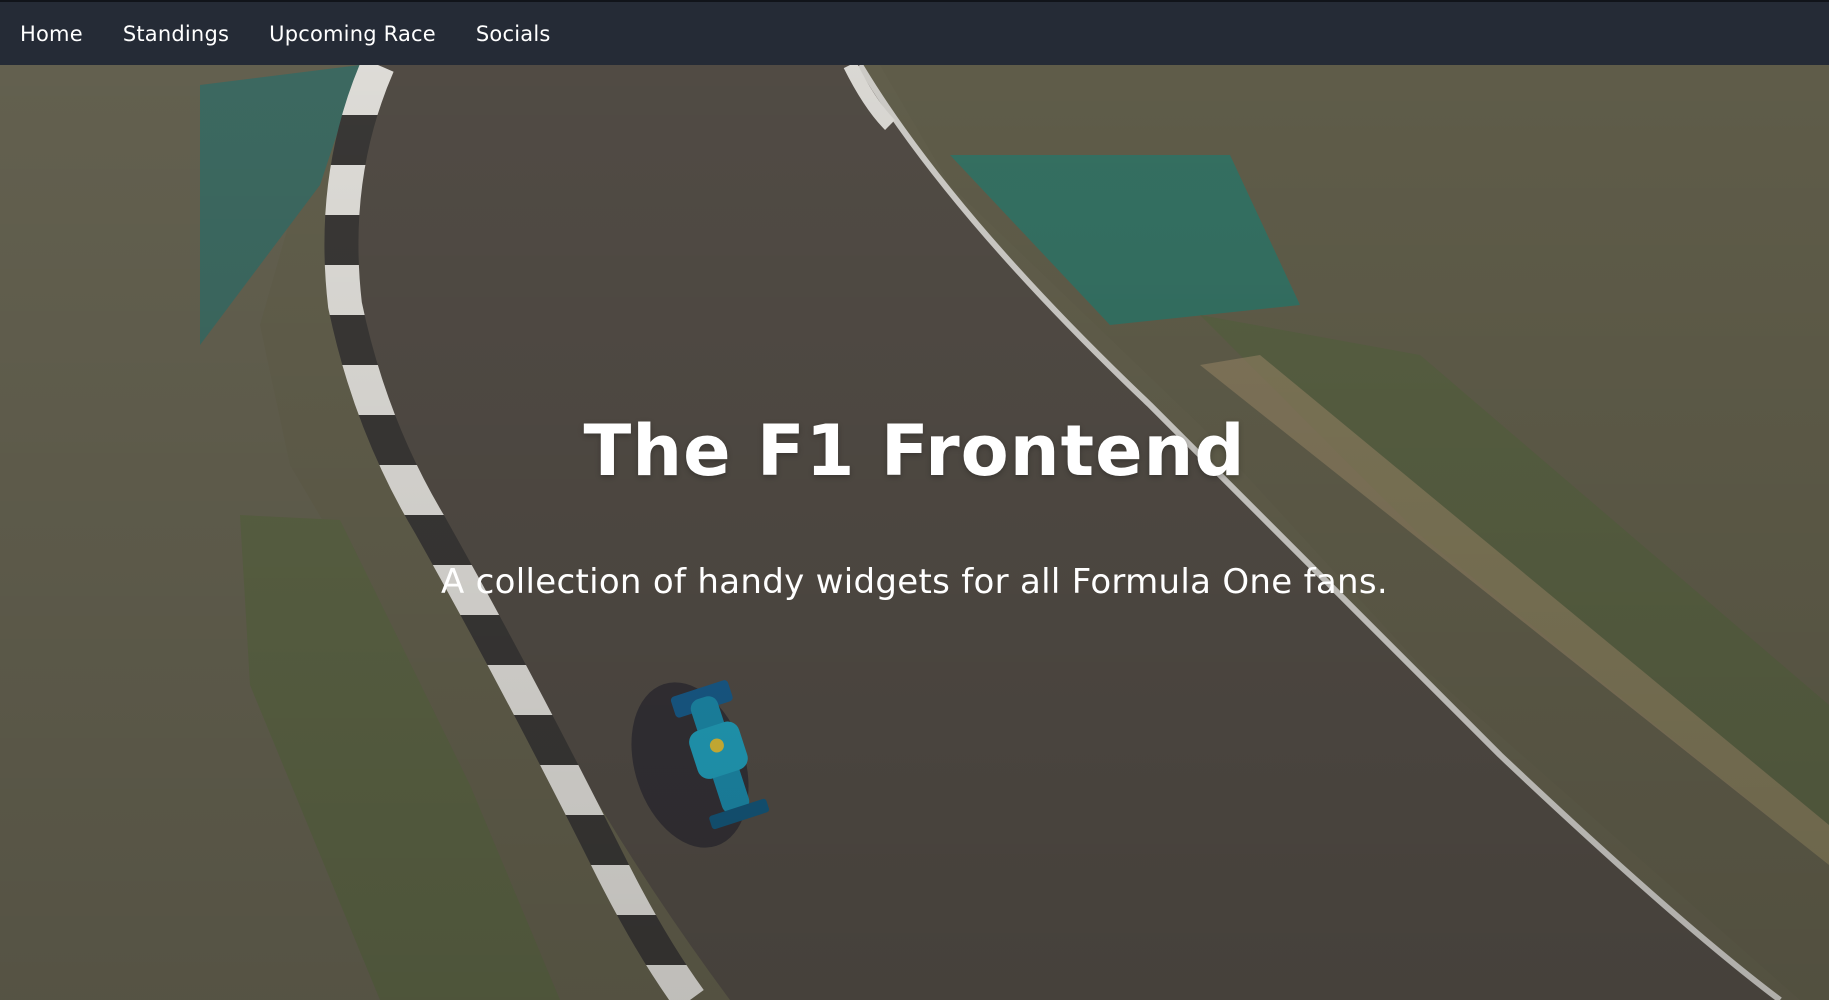 The width and height of the screenshot is (1829, 1000). I want to click on nav-home-link: Home, so click(51, 34).